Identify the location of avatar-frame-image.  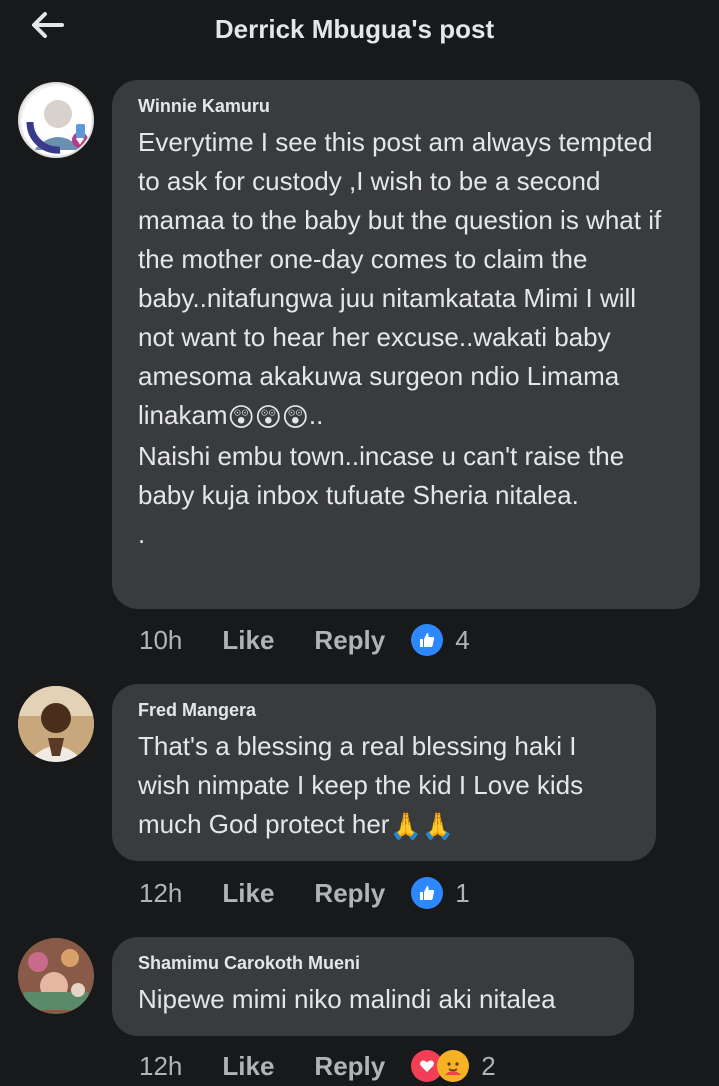
(57, 121).